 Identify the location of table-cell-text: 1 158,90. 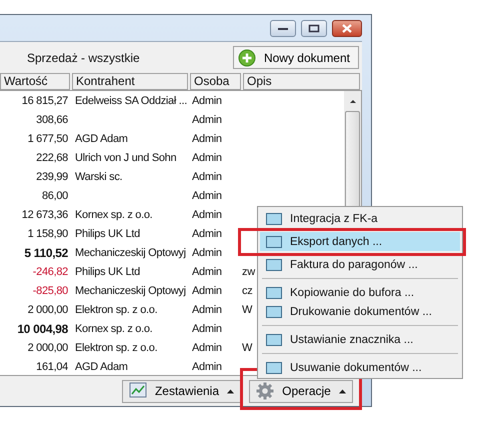
(47, 234).